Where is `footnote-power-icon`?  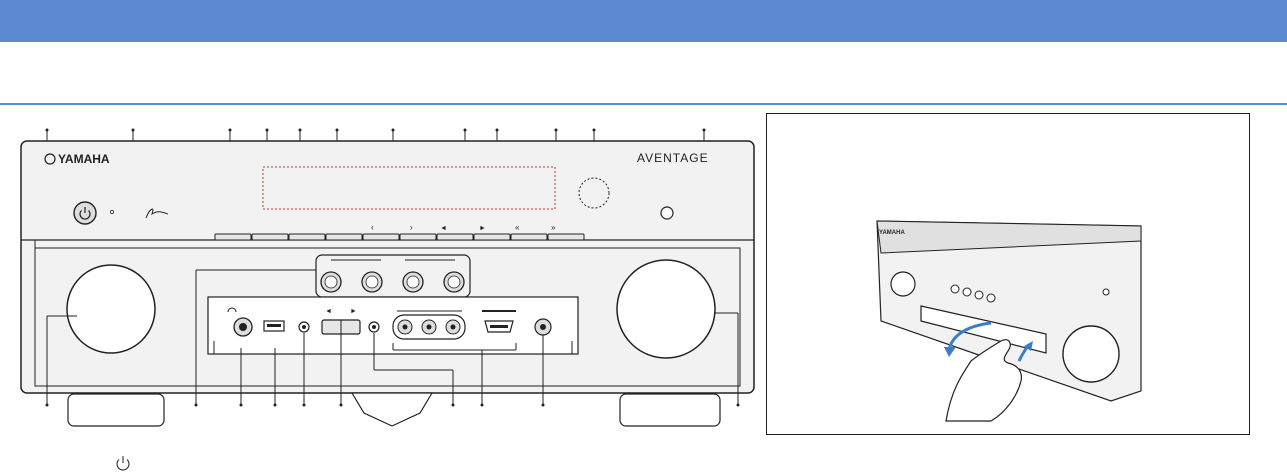
footnote-power-icon is located at coordinates (123, 463).